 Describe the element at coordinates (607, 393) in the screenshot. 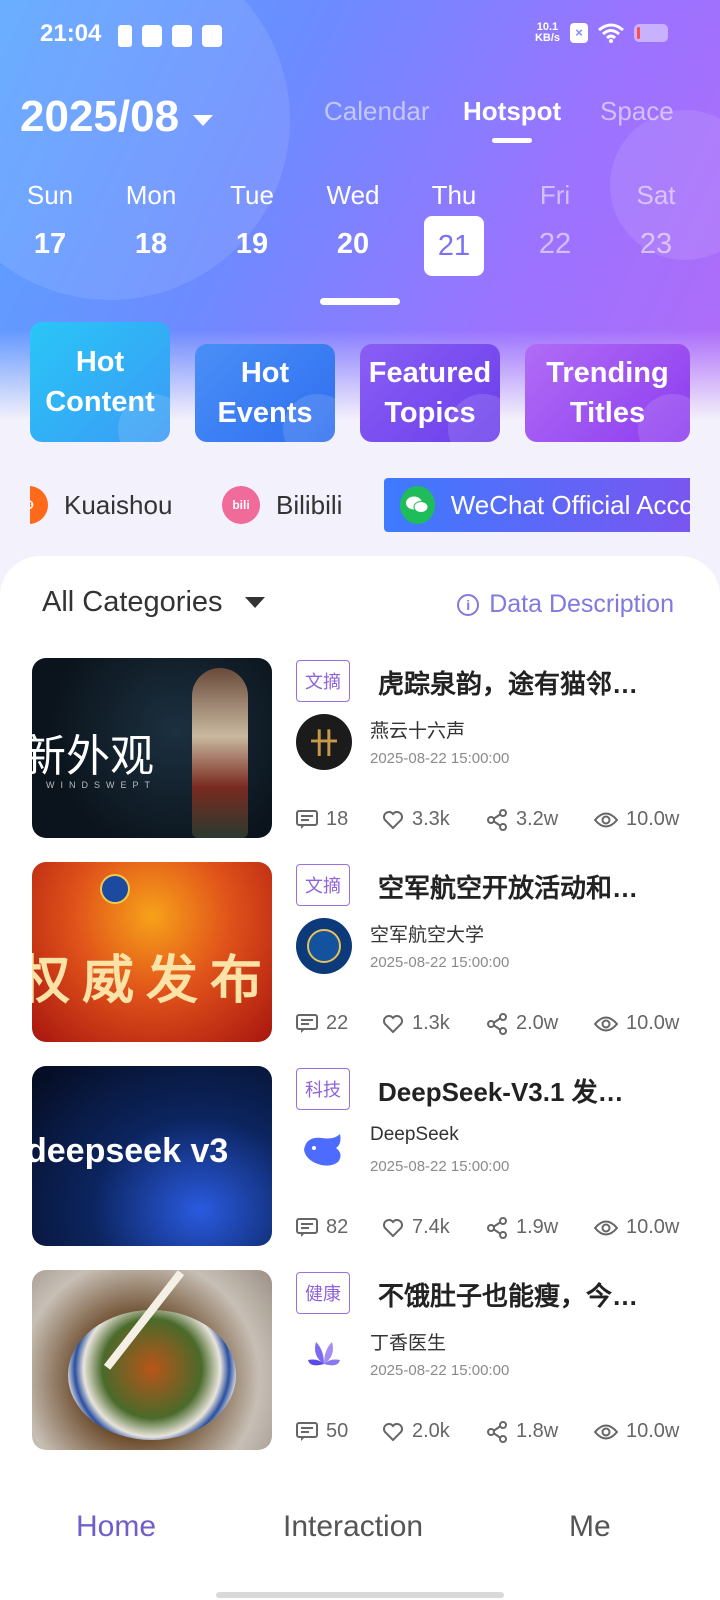

I see `card-trending-titles: Trending Titles` at that location.